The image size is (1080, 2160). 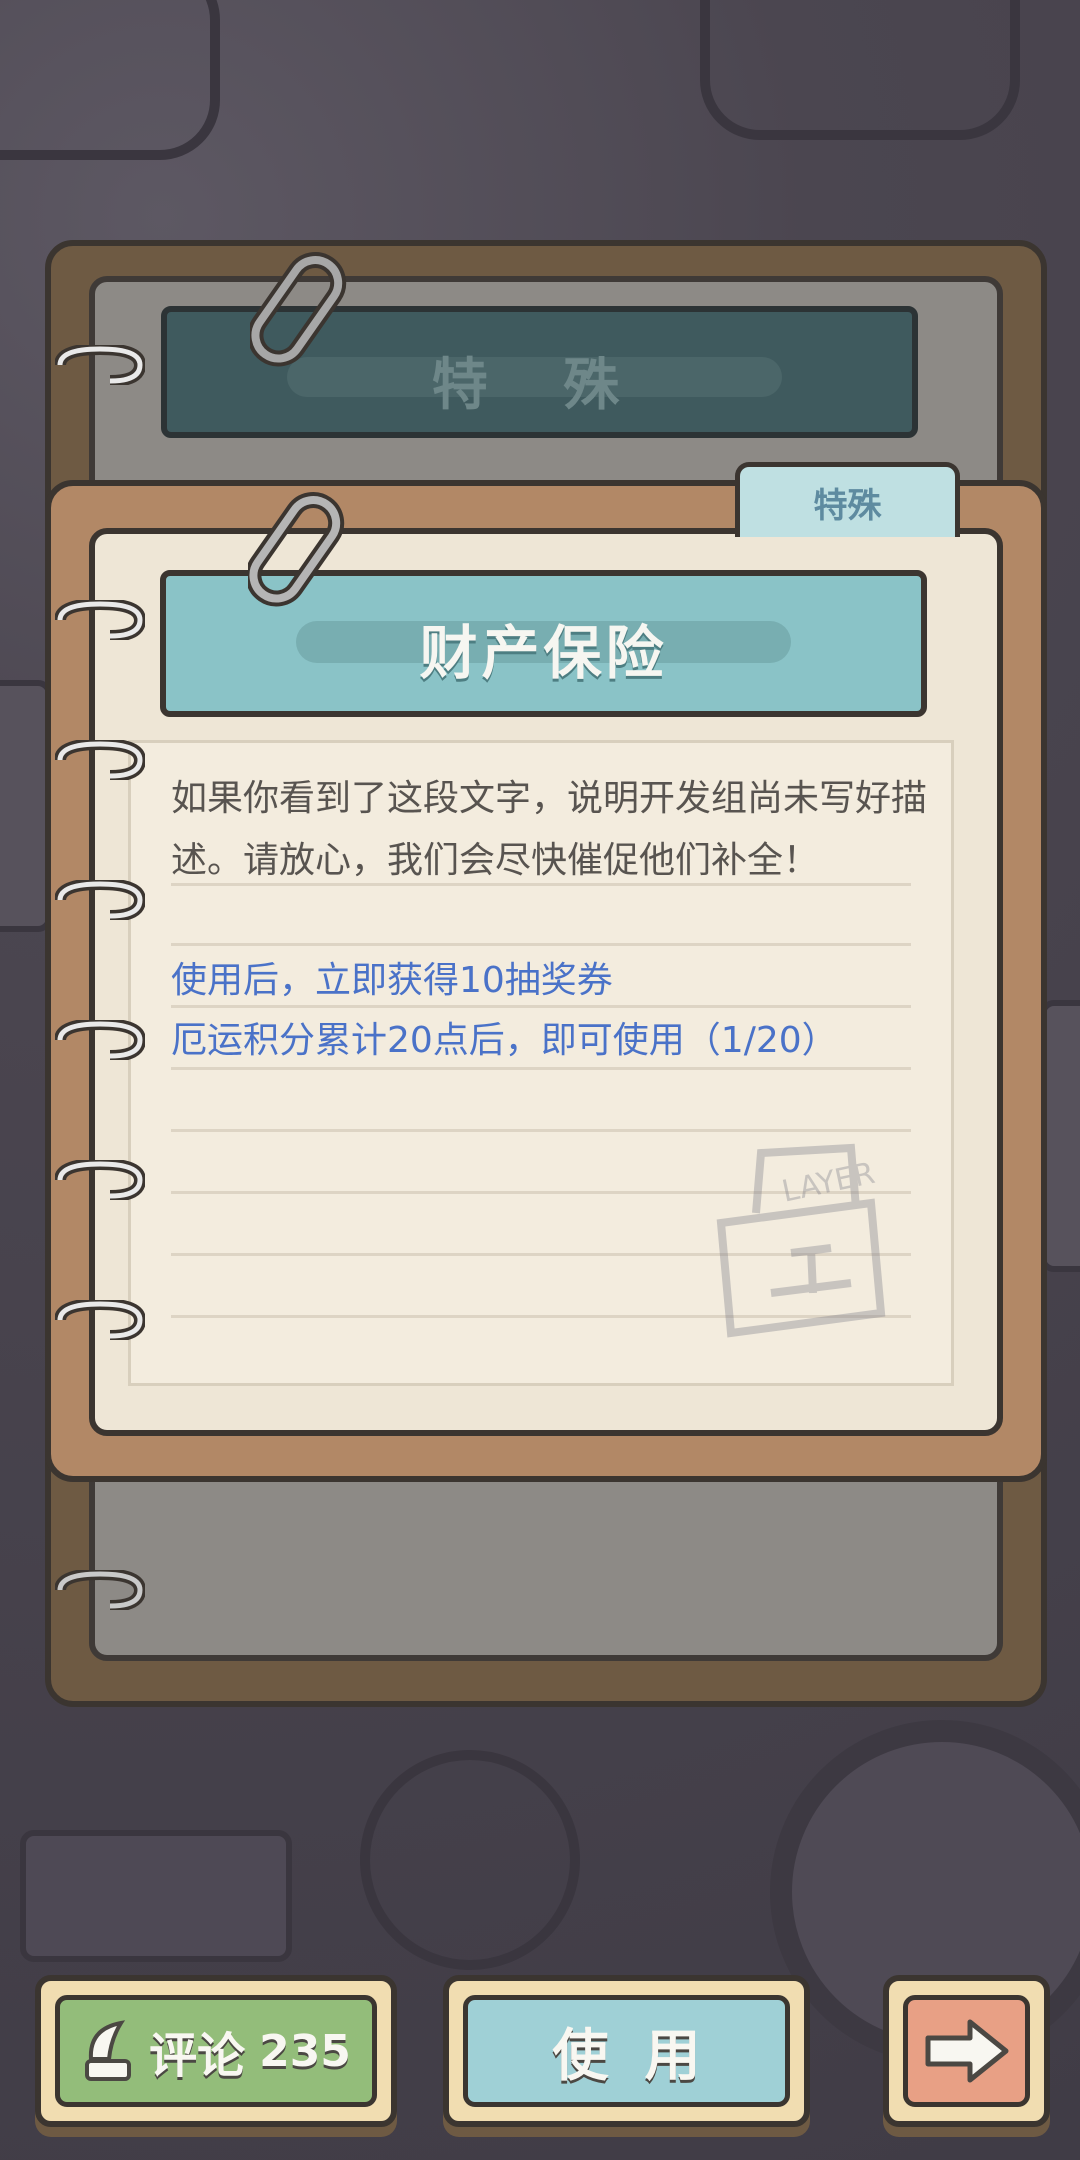 I want to click on use-button: 使用, so click(x=626, y=2051).